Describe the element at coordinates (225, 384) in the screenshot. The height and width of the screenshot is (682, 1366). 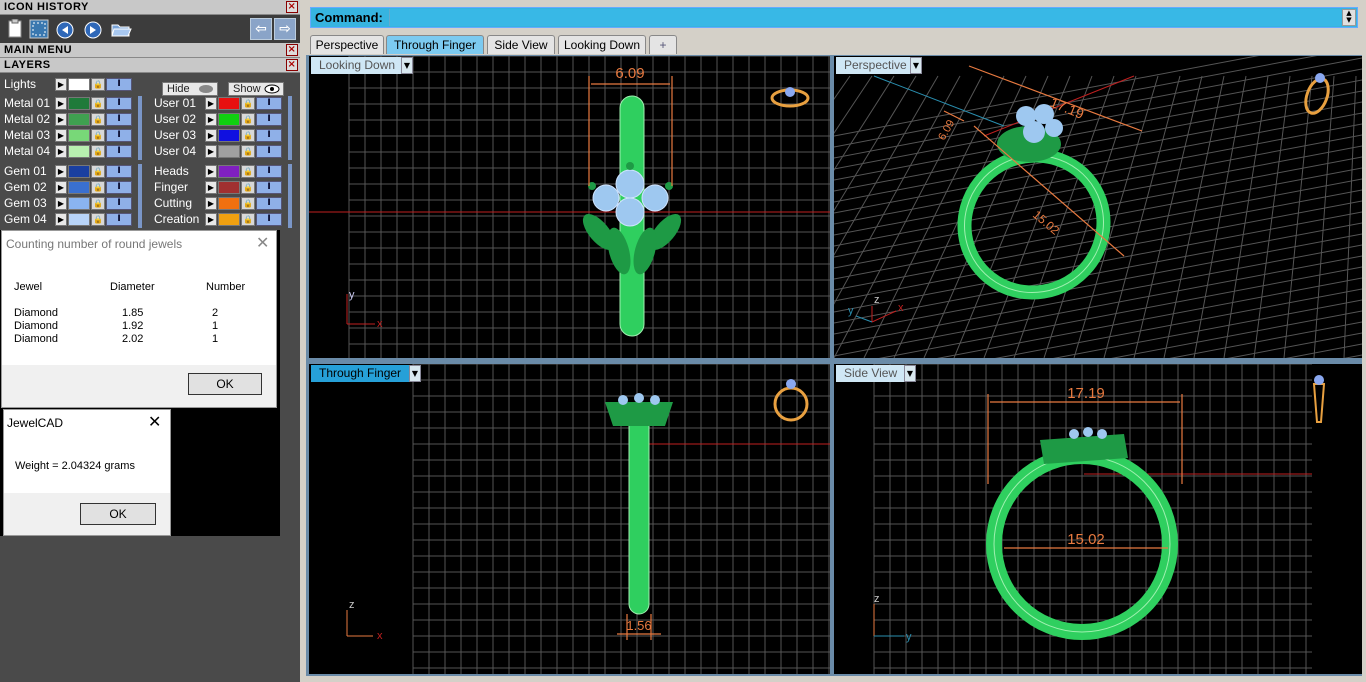
I see `jewel-ok-button: OK` at that location.